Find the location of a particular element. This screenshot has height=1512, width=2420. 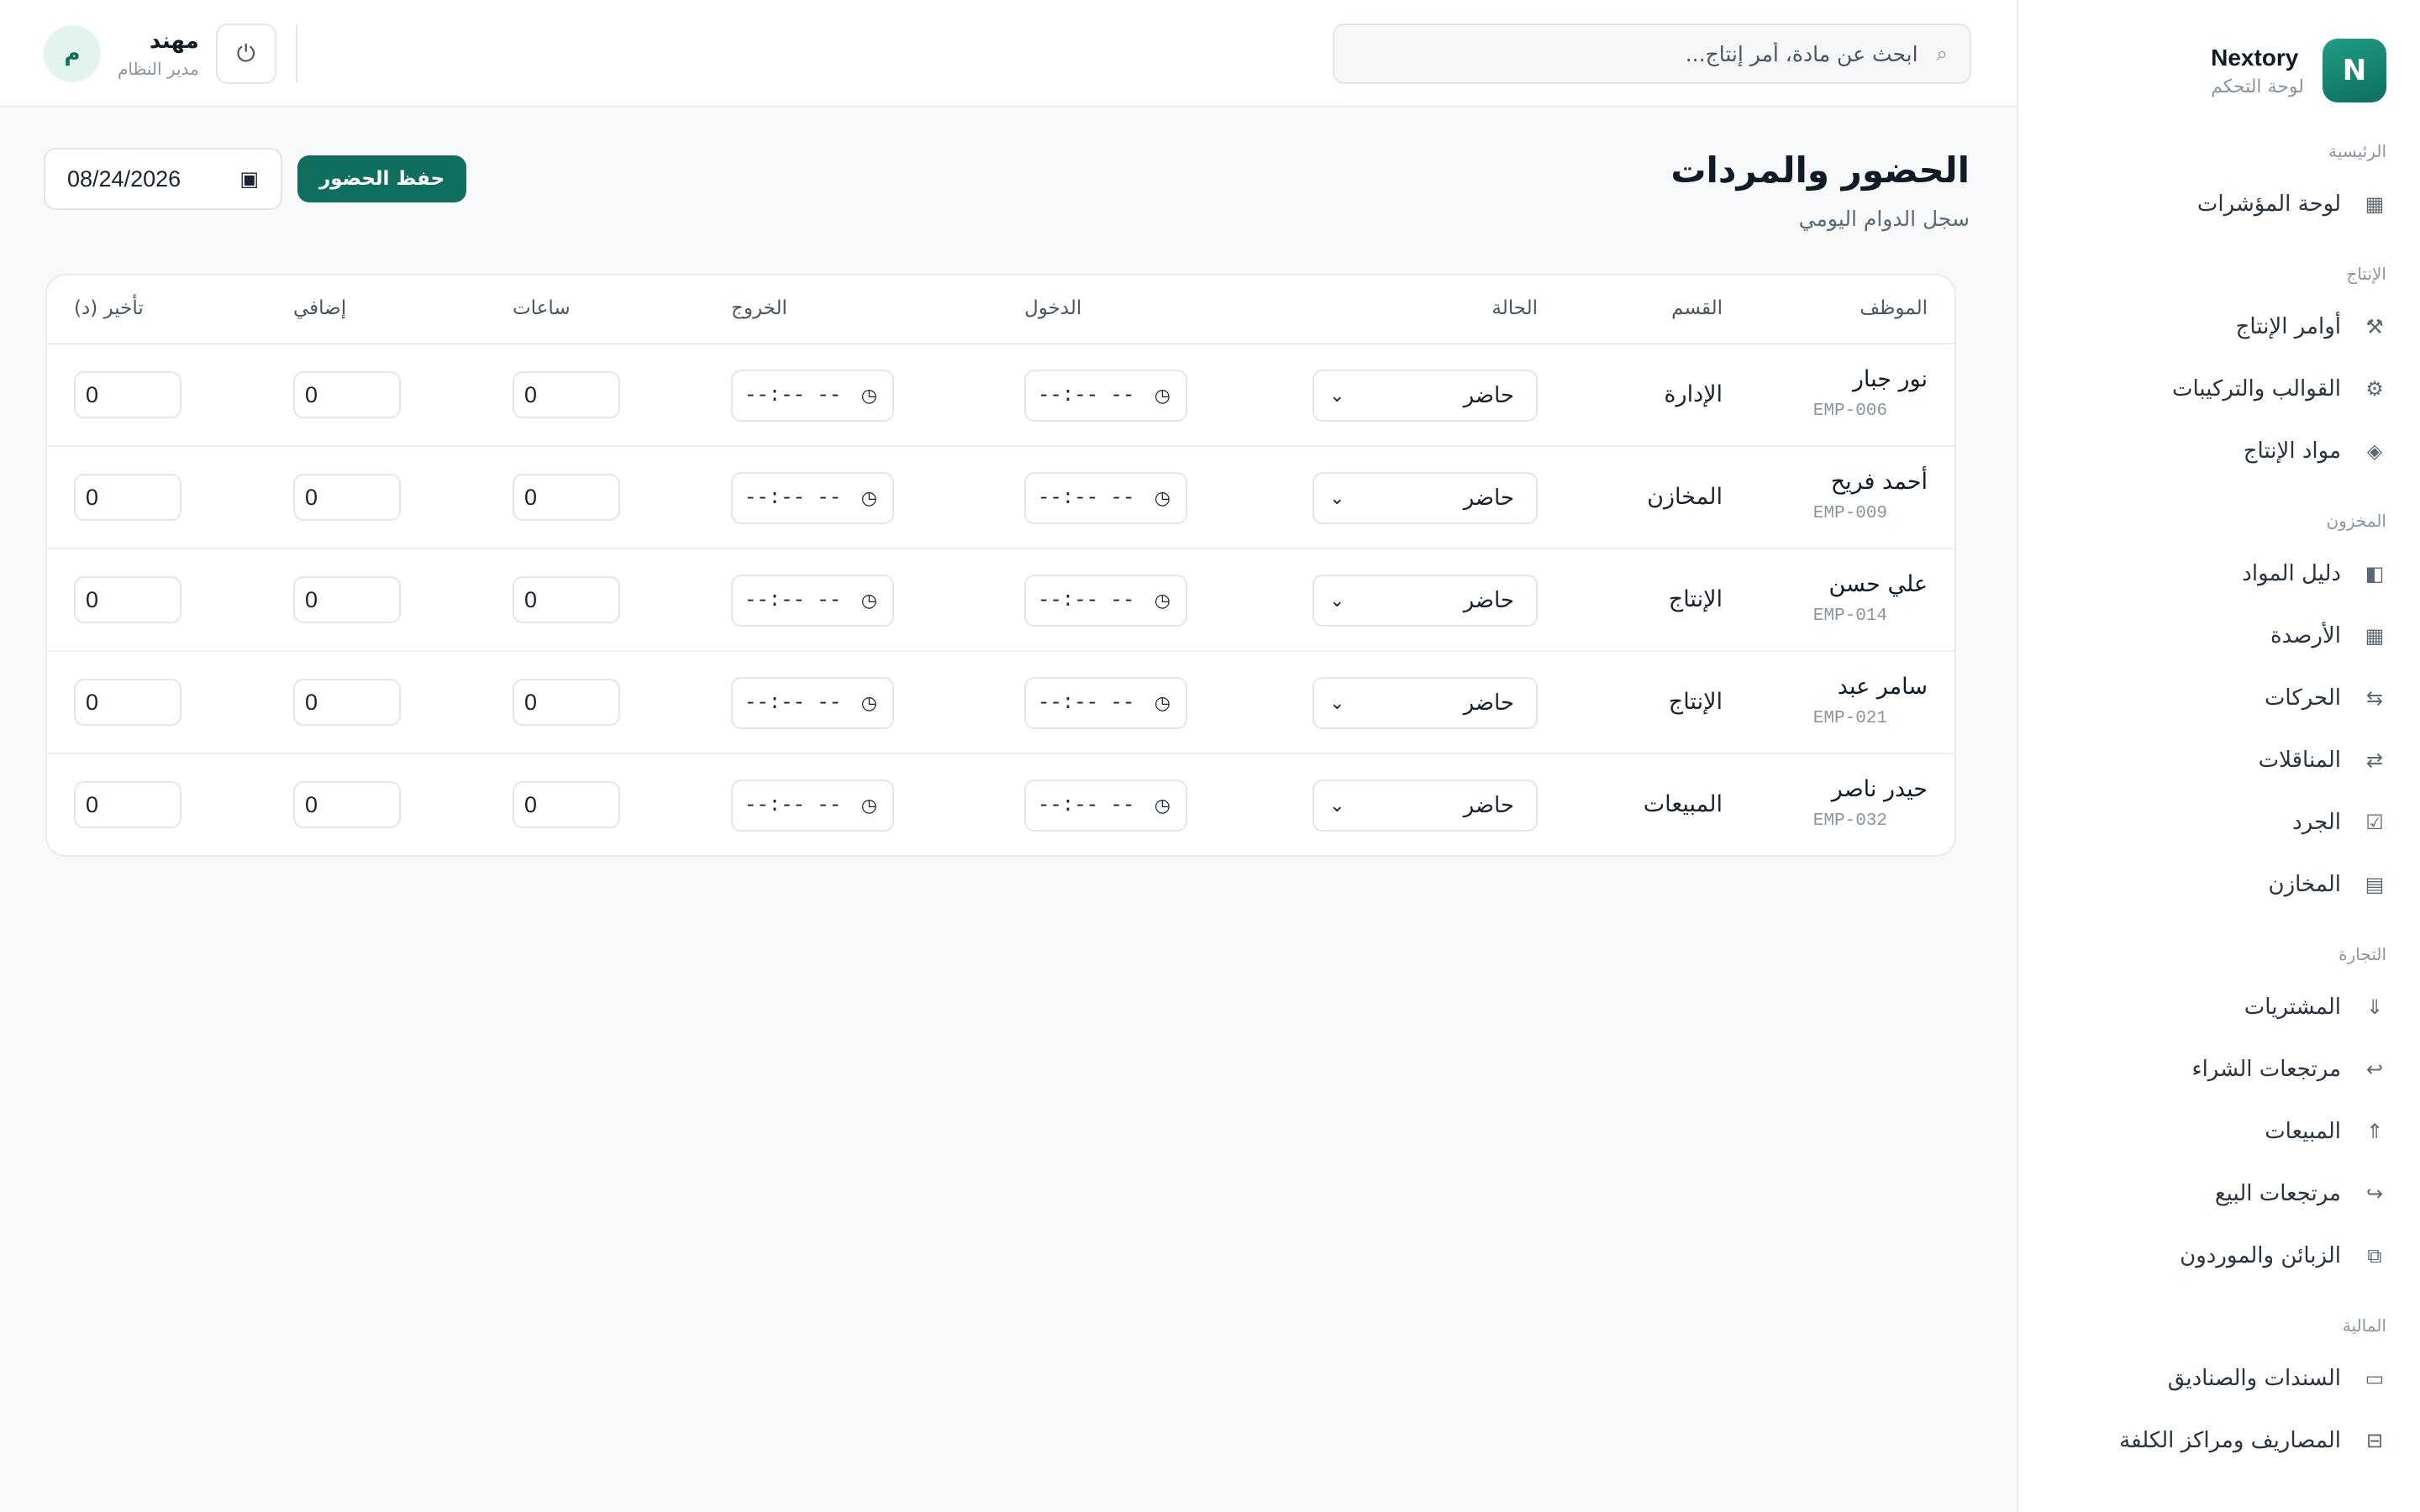

department: المخازن is located at coordinates (1685, 497).